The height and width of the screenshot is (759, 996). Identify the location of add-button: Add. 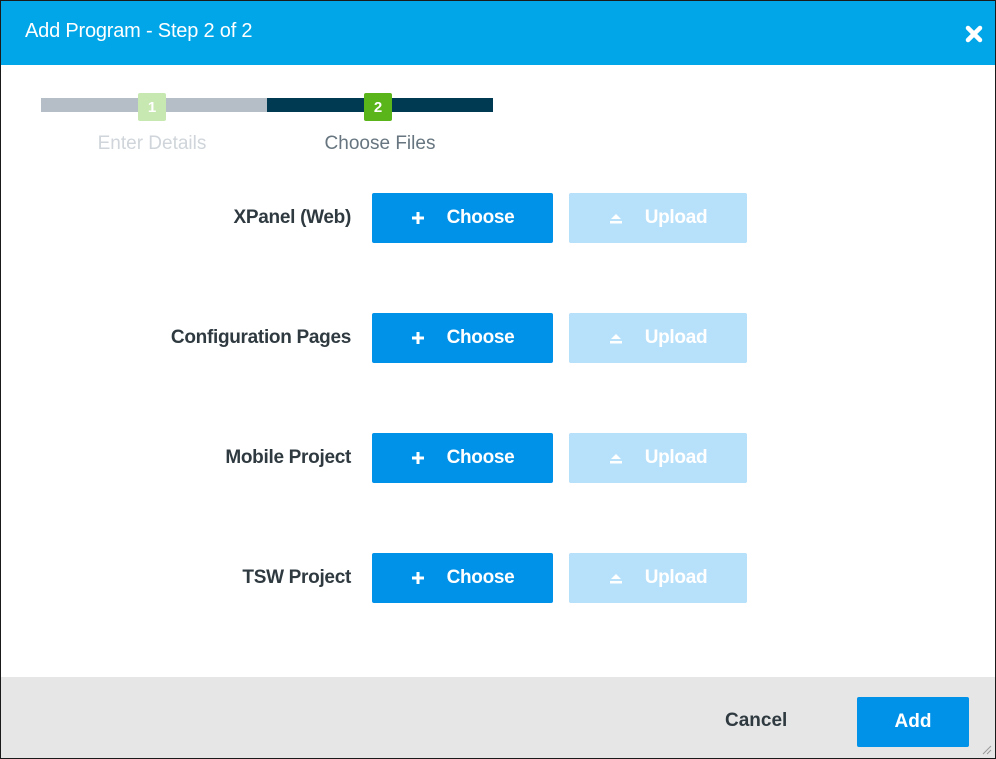
(913, 722).